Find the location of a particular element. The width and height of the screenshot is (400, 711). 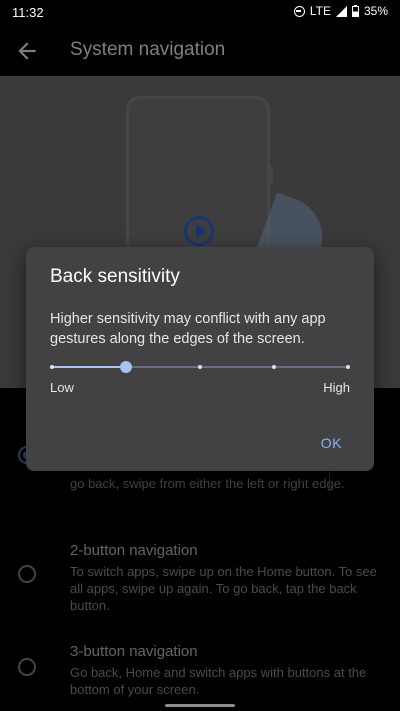

slider-min-label: Low is located at coordinates (62, 387).